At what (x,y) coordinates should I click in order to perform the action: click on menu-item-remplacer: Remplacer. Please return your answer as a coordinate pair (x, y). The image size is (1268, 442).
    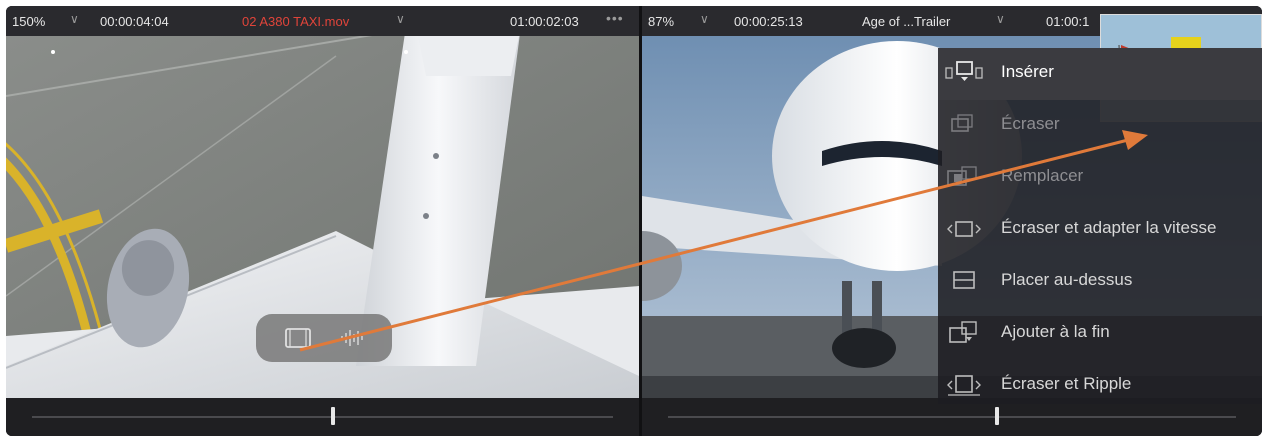
    Looking at the image, I should click on (1100, 177).